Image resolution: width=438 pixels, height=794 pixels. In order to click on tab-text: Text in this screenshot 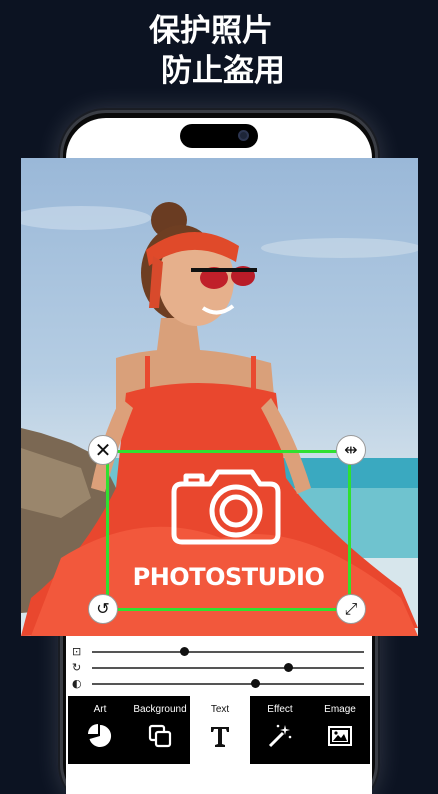, I will do `click(220, 730)`.